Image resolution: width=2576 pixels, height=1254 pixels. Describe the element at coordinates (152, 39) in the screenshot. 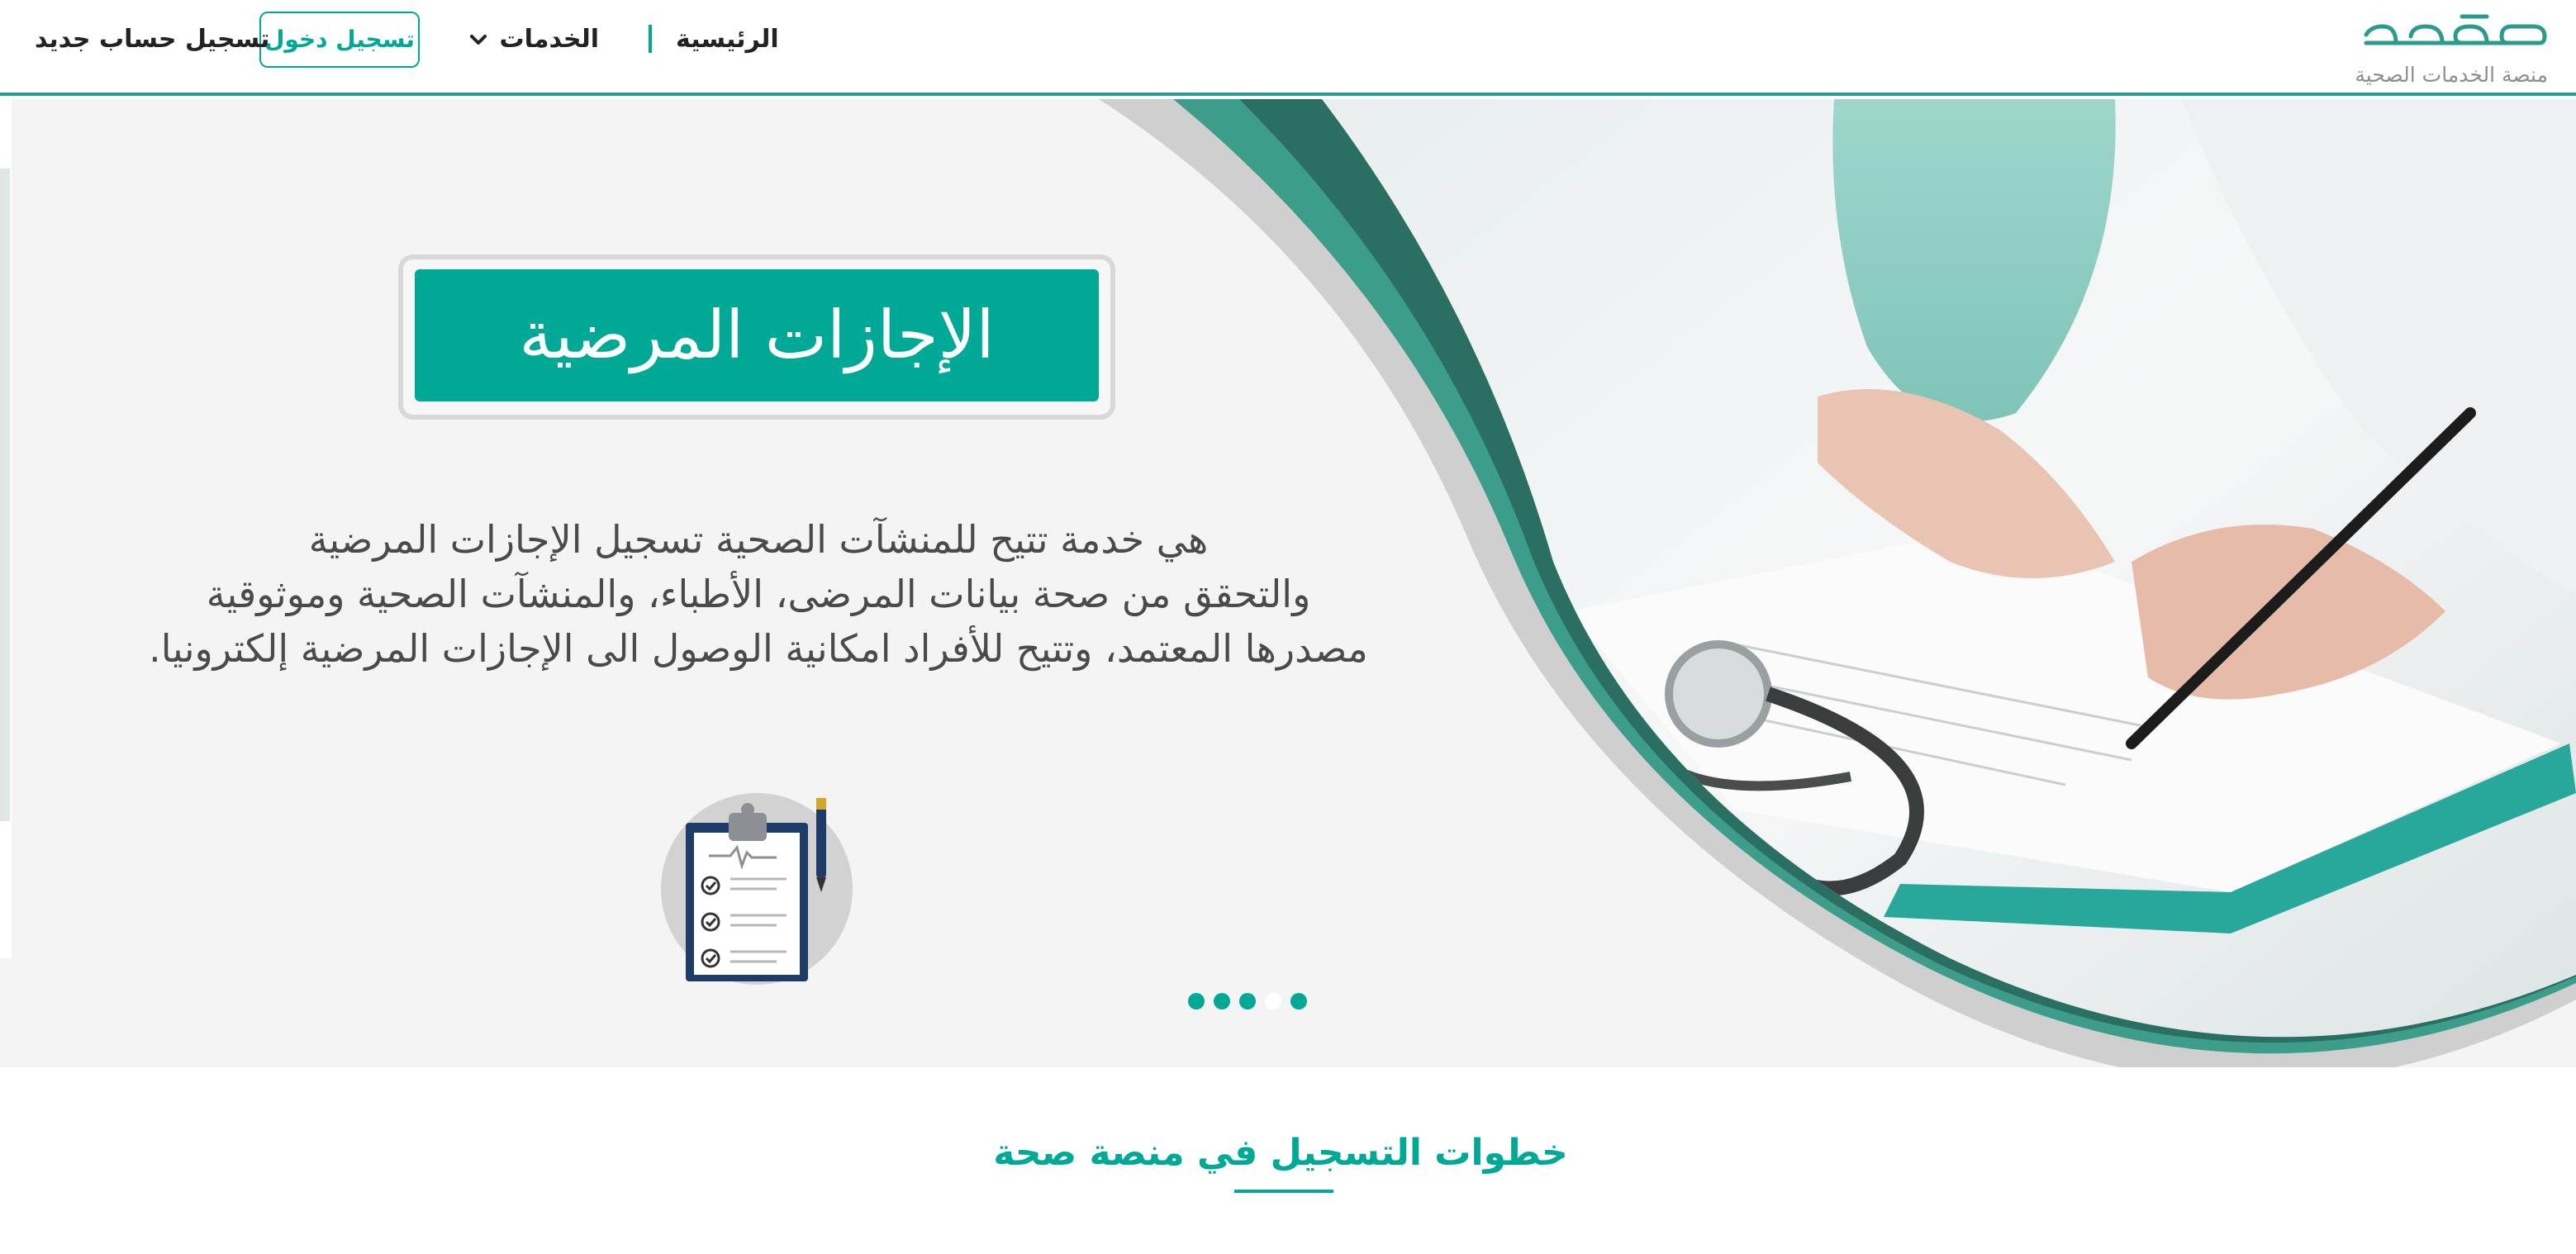

I see `register-link: تسجيل حساب جديد` at that location.